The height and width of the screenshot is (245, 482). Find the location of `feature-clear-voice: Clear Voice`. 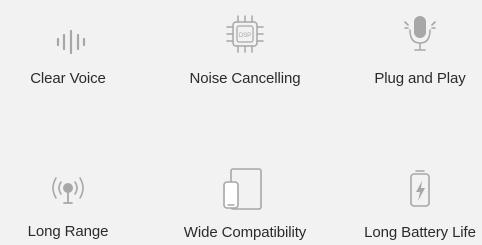

feature-clear-voice: Clear Voice is located at coordinates (74, 60).